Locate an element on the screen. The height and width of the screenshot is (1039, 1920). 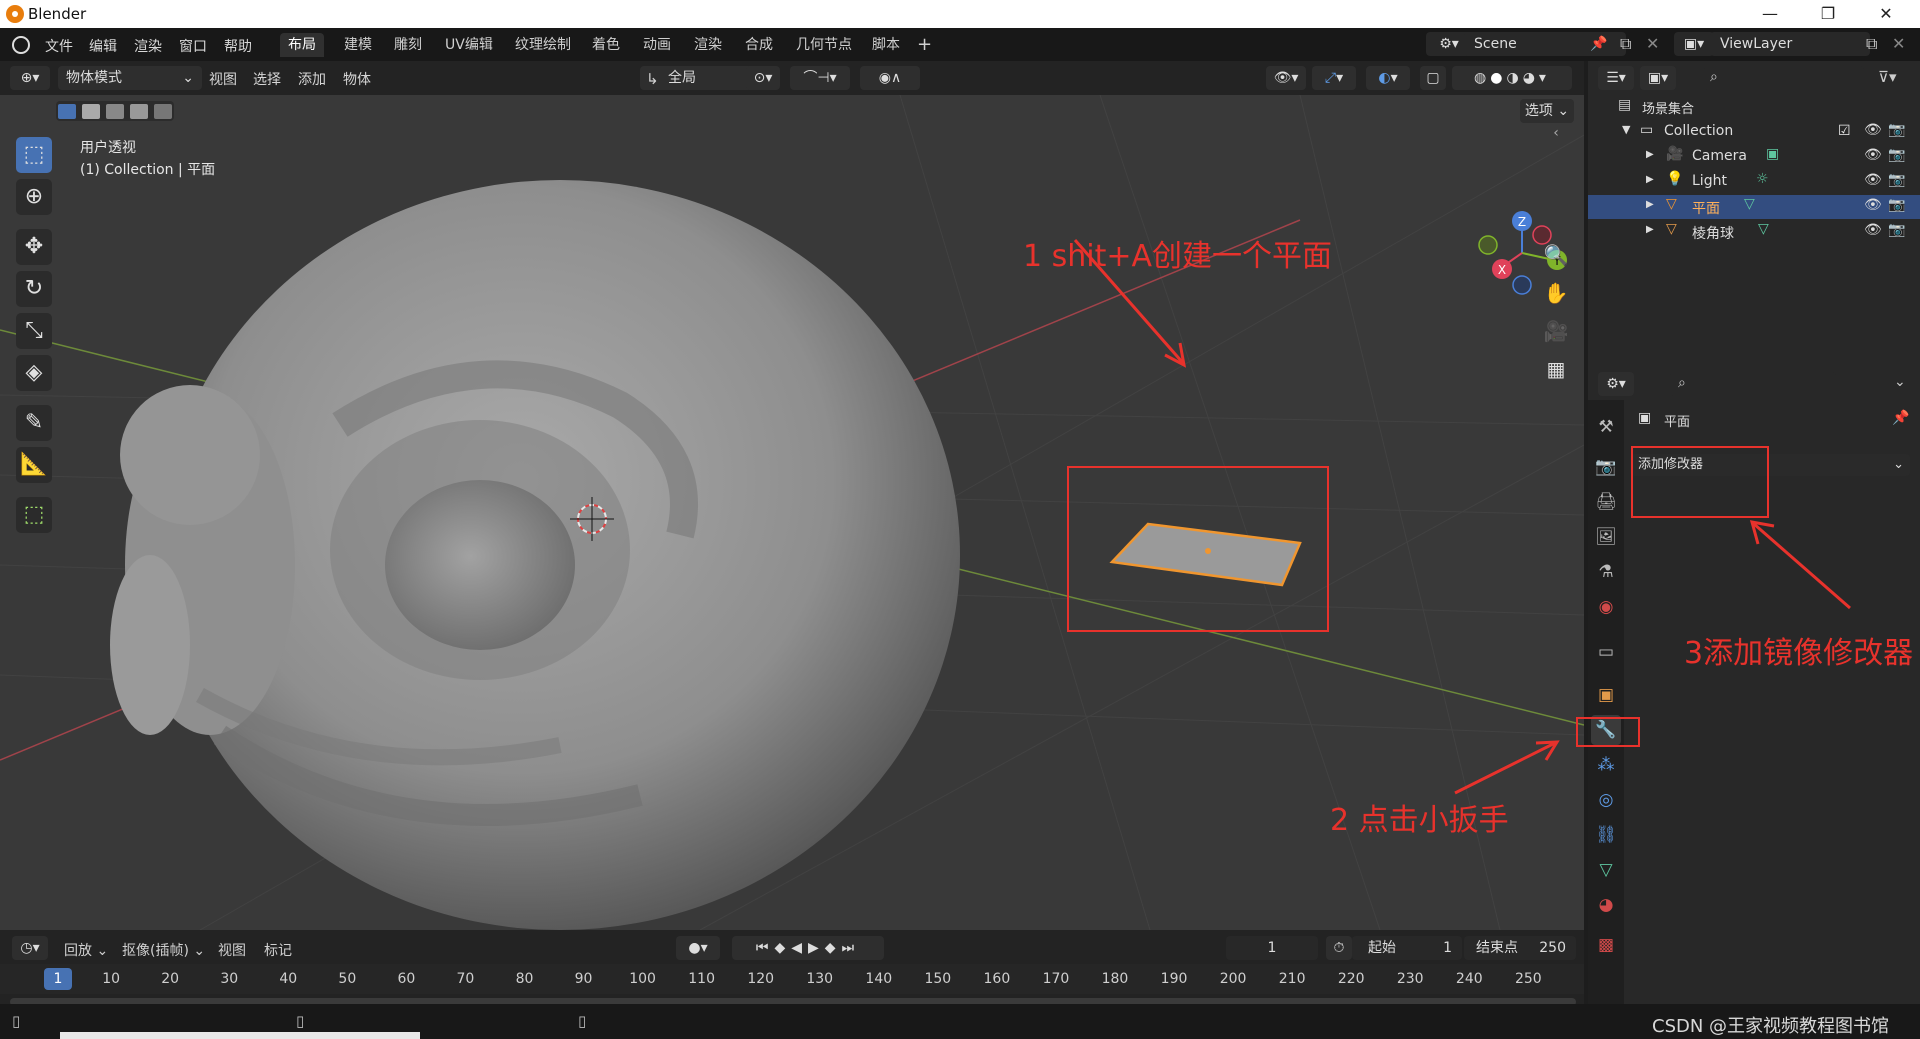
outliner-item-camera: ▶ 🎥 Camera ▣ 👁 📷 is located at coordinates (1754, 157).